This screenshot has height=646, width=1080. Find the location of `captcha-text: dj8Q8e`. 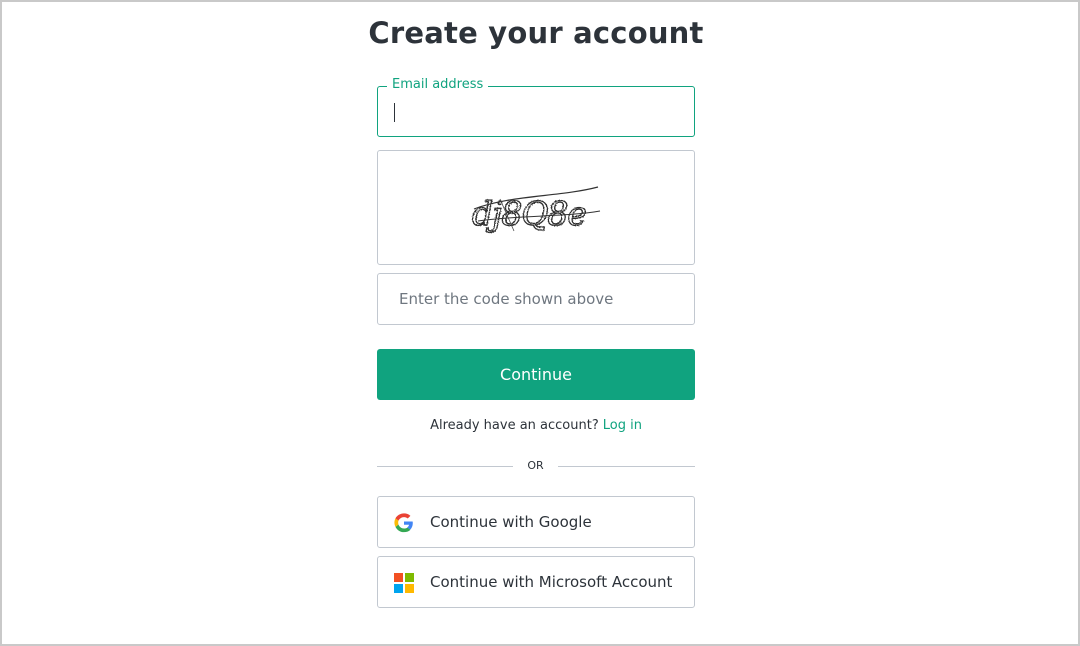

captcha-text: dj8Q8e is located at coordinates (529, 213).